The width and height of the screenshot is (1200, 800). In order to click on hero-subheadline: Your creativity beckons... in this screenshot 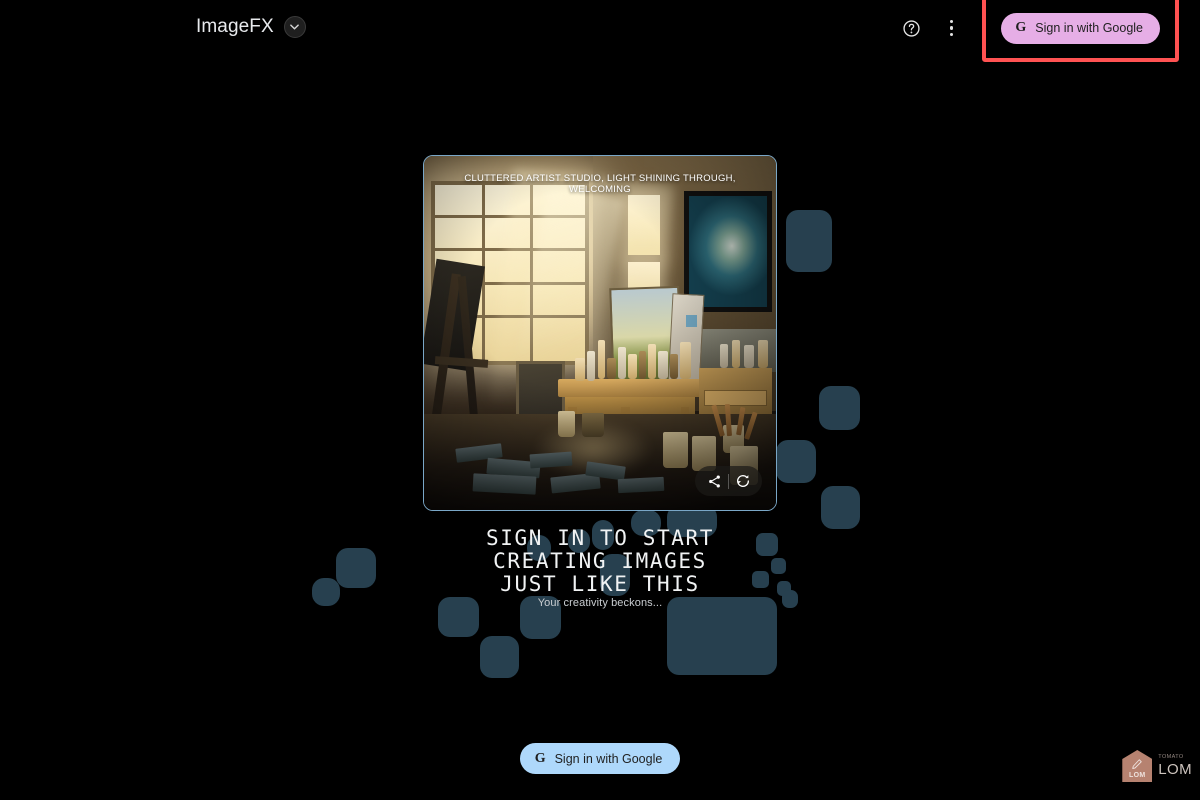, I will do `click(600, 603)`.